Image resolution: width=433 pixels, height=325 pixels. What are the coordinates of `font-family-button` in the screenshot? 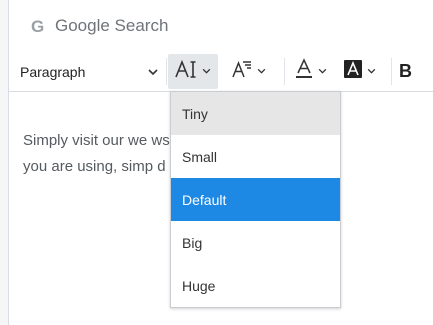 It's located at (251, 71).